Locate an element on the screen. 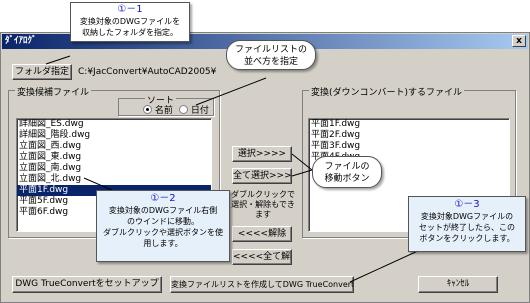 The height and width of the screenshot is (303, 530). double-click-hint: ダブルクリックで 選択・解除もでき ます is located at coordinates (263, 205).